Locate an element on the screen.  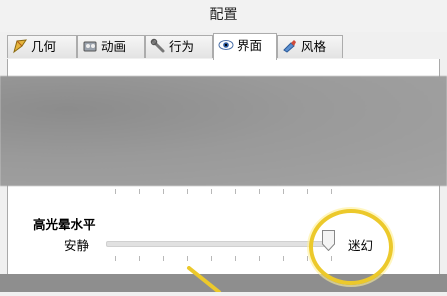
slider-min-label: 安静 is located at coordinates (77, 245).